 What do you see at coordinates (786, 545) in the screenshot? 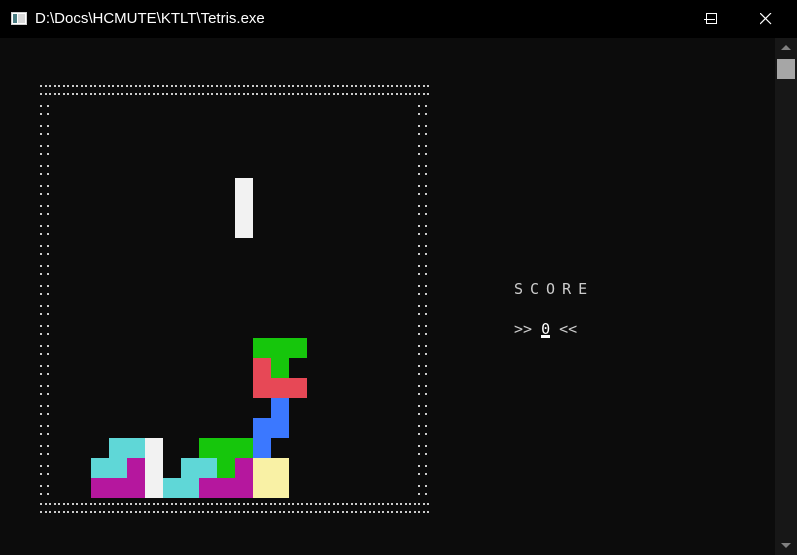
I see `scroll-down-icon` at bounding box center [786, 545].